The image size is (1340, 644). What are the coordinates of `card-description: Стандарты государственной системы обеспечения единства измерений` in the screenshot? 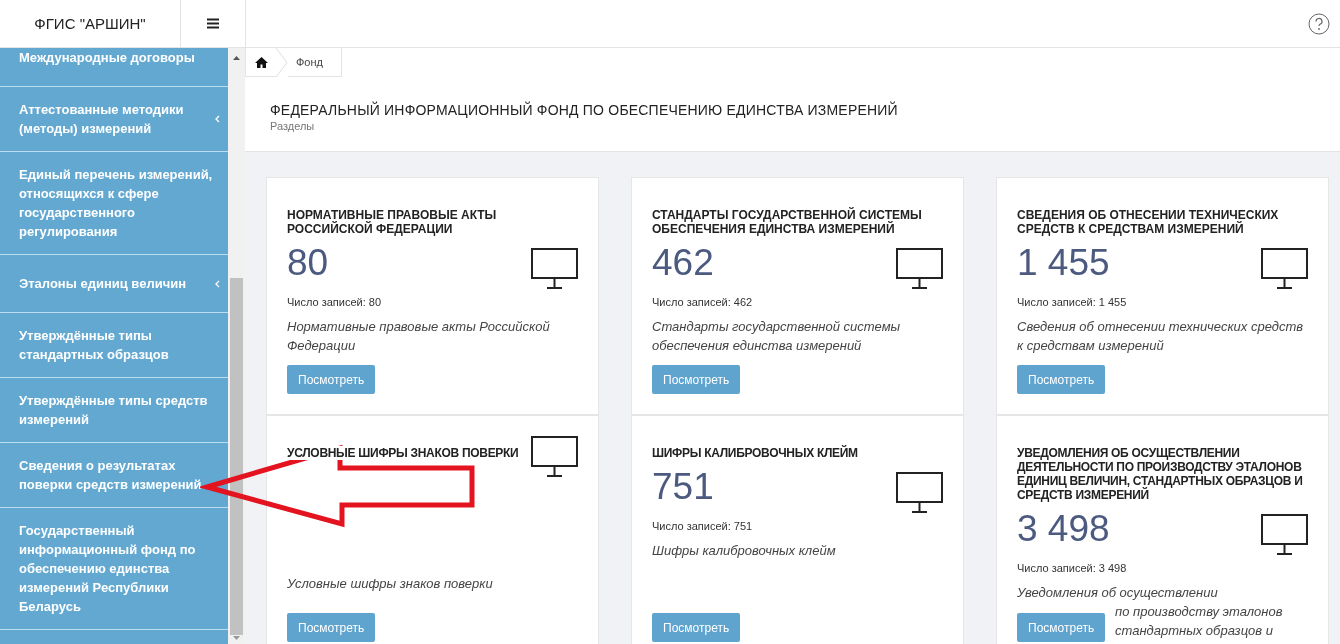 It's located at (777, 336).